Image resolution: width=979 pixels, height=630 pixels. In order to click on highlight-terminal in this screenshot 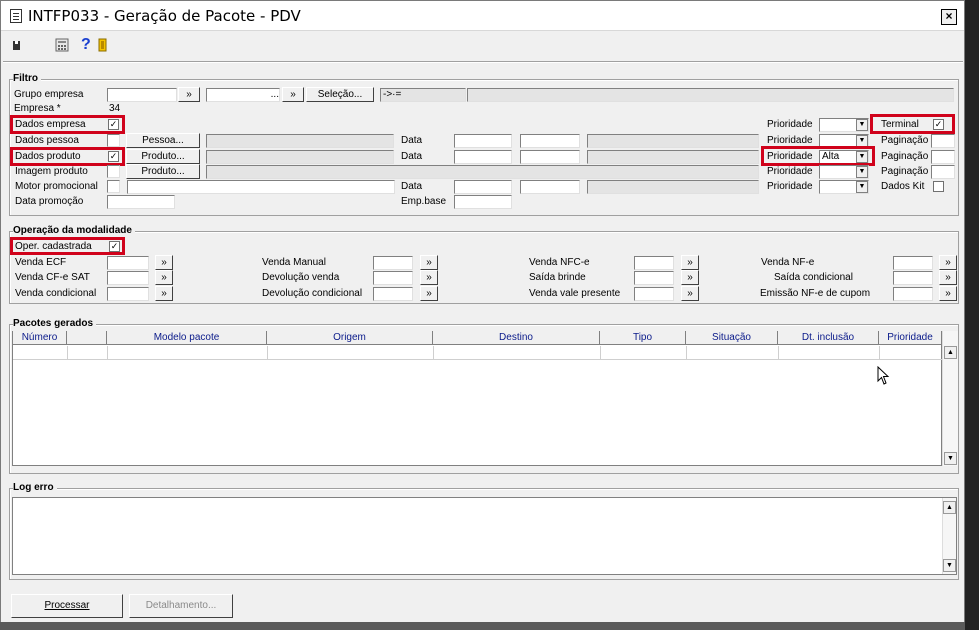, I will do `click(912, 124)`.